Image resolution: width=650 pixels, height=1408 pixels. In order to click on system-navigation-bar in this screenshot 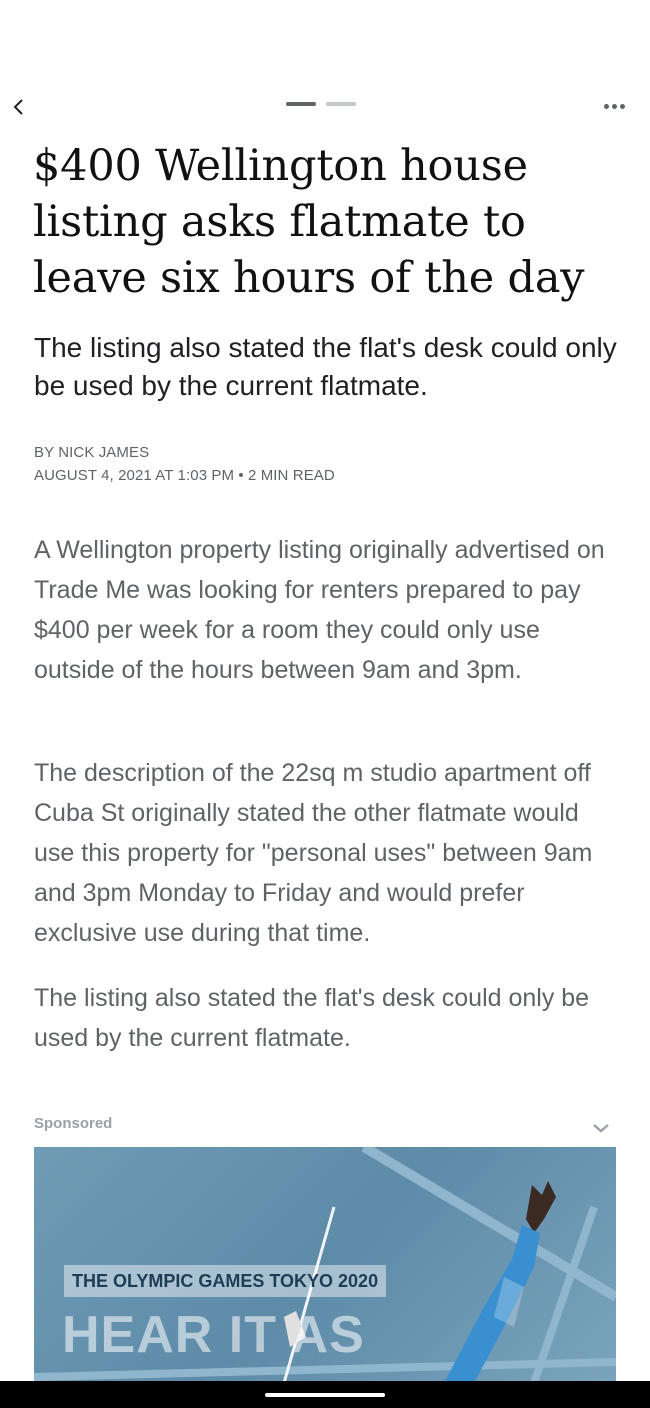, I will do `click(325, 1394)`.